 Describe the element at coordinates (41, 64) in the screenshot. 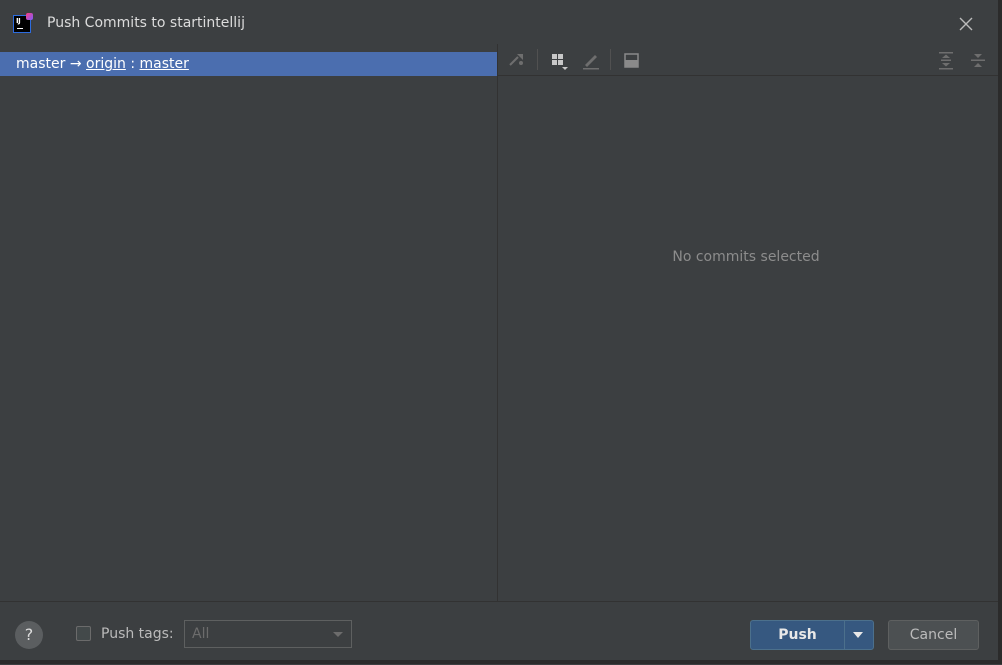

I see `local-branch-name: master` at that location.